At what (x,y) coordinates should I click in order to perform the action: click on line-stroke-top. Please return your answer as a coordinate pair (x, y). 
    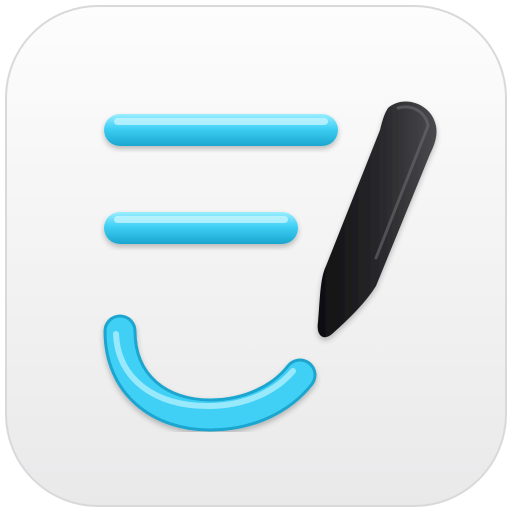
    Looking at the image, I should click on (221, 130).